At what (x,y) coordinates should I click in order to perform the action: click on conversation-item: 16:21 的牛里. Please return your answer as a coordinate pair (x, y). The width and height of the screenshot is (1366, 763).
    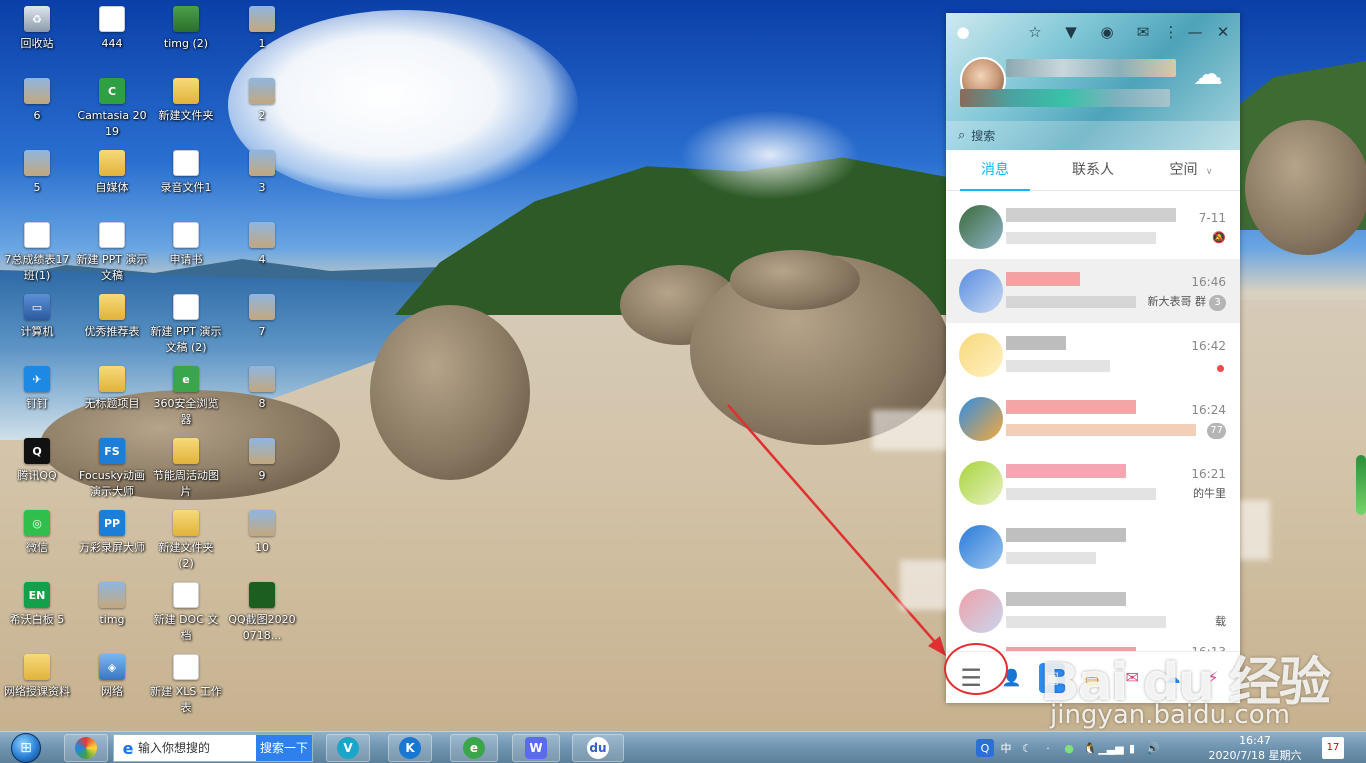
    Looking at the image, I should click on (1093, 483).